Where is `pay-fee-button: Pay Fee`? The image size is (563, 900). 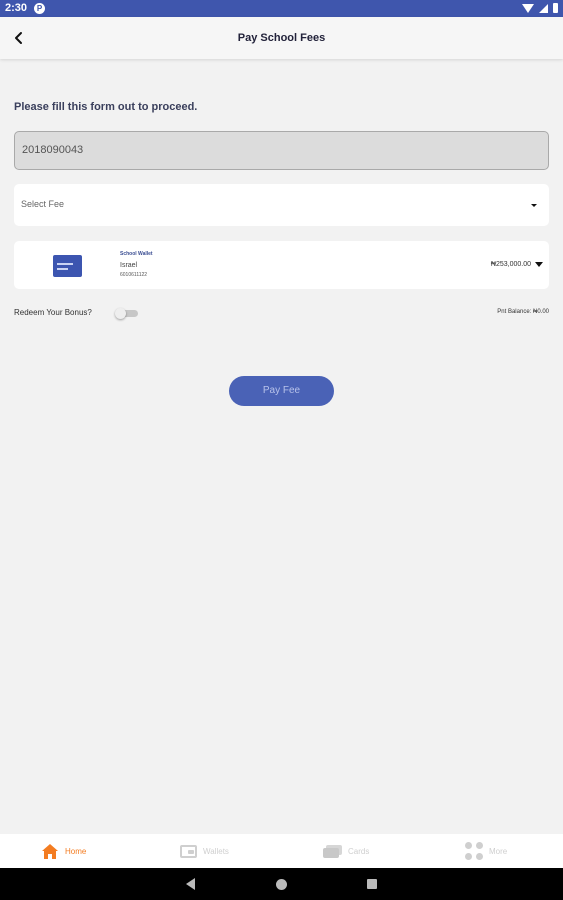 pay-fee-button: Pay Fee is located at coordinates (281, 391).